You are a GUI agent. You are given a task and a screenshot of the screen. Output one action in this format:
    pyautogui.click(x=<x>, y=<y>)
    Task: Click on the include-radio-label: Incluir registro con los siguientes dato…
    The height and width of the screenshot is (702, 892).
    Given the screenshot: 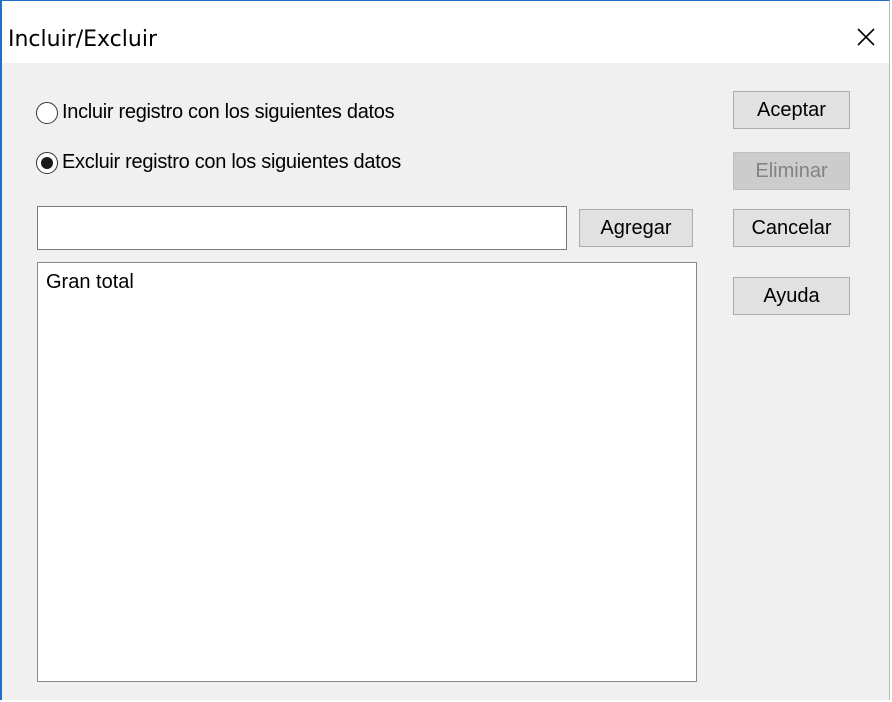 What is the action you would take?
    pyautogui.click(x=228, y=112)
    